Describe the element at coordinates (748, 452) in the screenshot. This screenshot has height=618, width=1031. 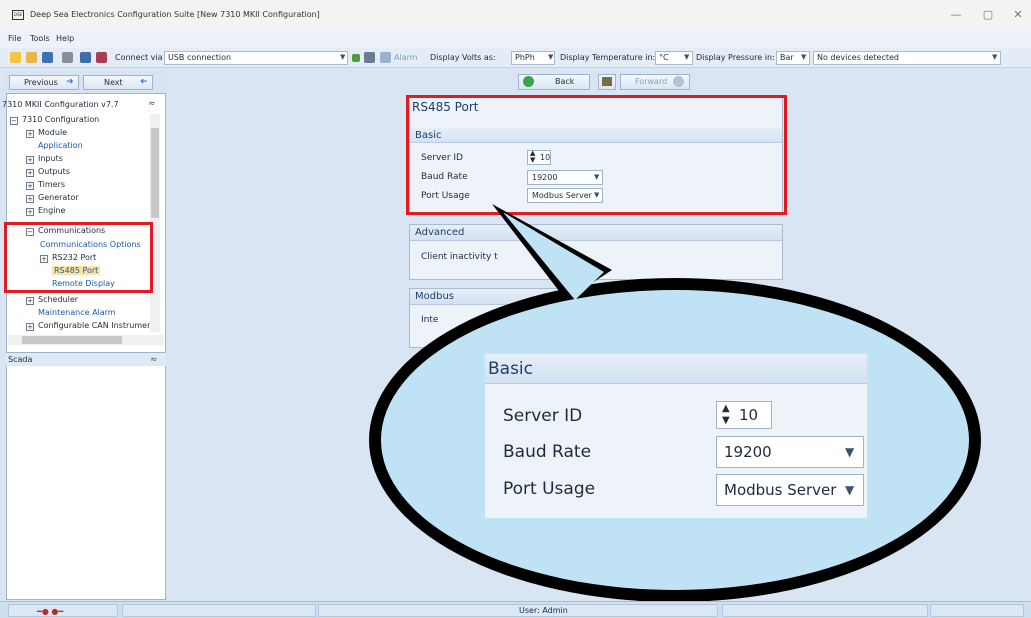
I see `zoomed-baud-rate-value: 19200` at that location.